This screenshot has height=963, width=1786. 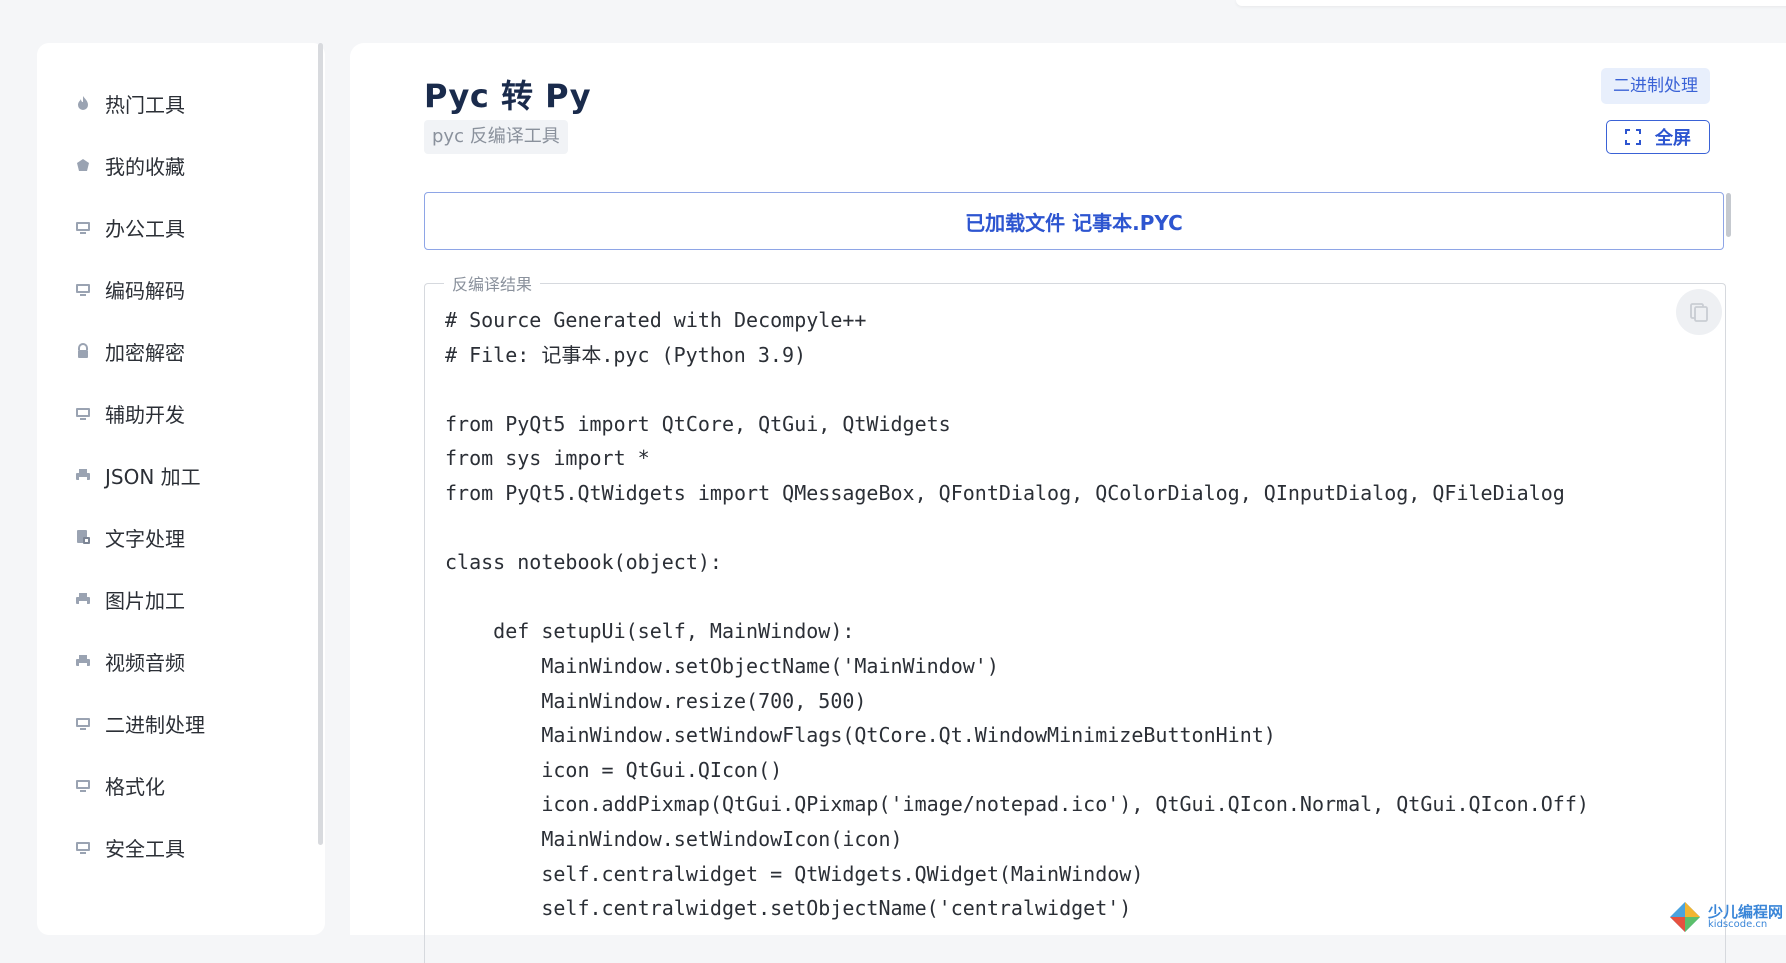 I want to click on watermark: 少儿编程网 kidscode.cn, so click(x=1725, y=917).